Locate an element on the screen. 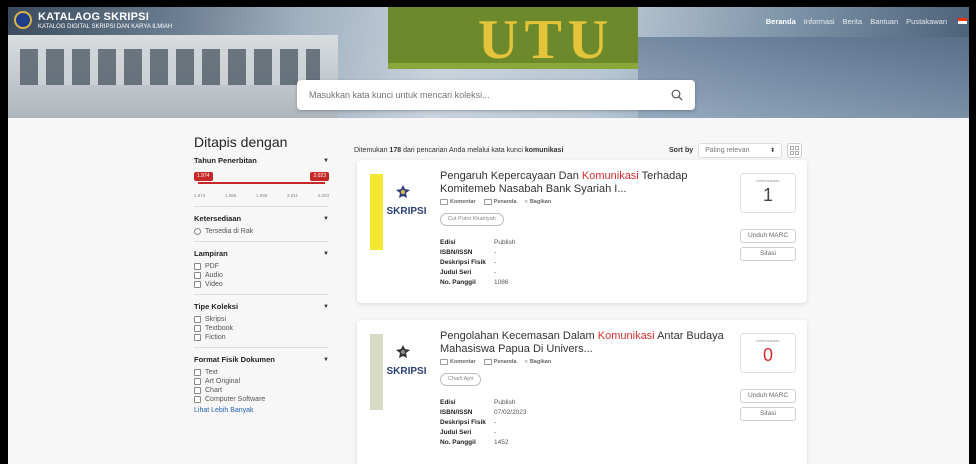  option-label: Fiction is located at coordinates (215, 337).